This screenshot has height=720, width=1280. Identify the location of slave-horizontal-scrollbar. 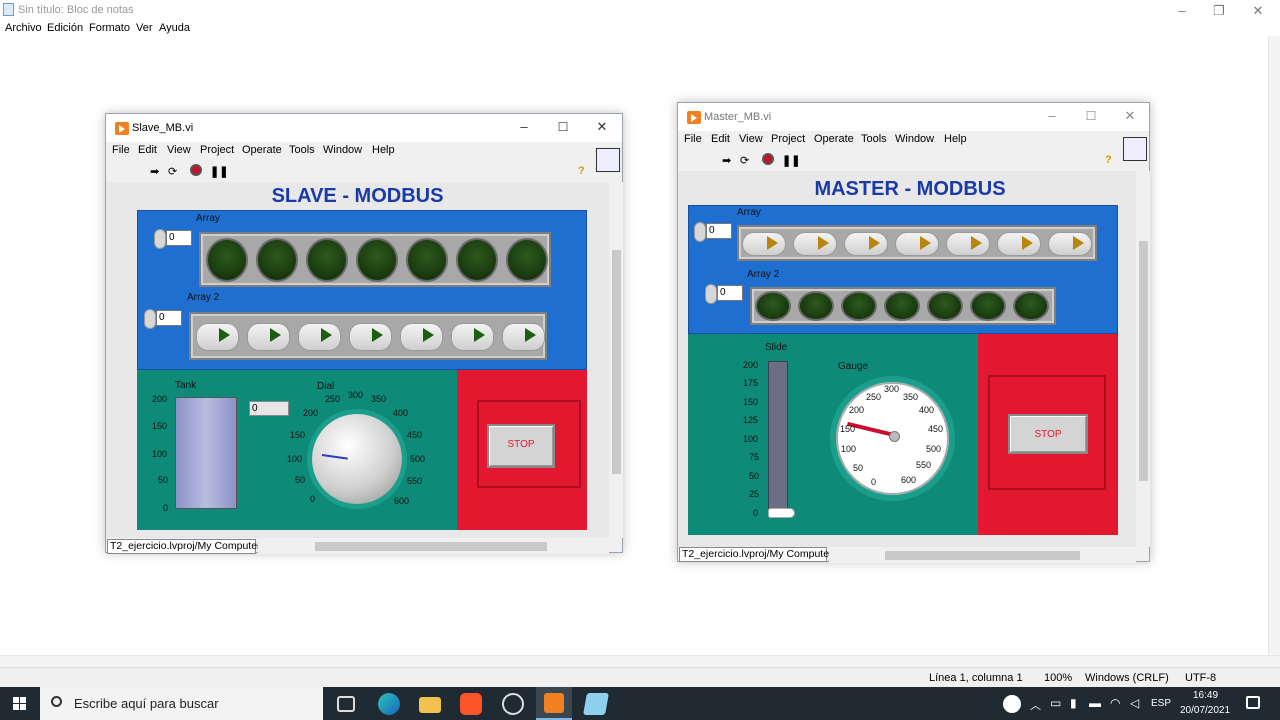
(433, 546).